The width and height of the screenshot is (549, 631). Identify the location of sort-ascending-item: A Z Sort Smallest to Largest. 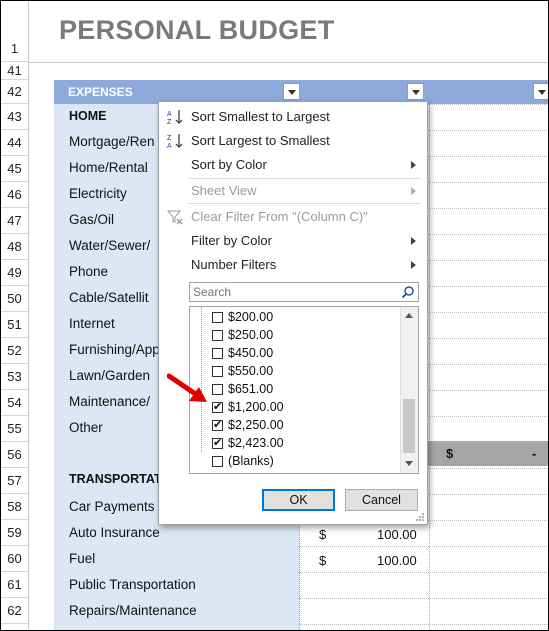
(292, 117).